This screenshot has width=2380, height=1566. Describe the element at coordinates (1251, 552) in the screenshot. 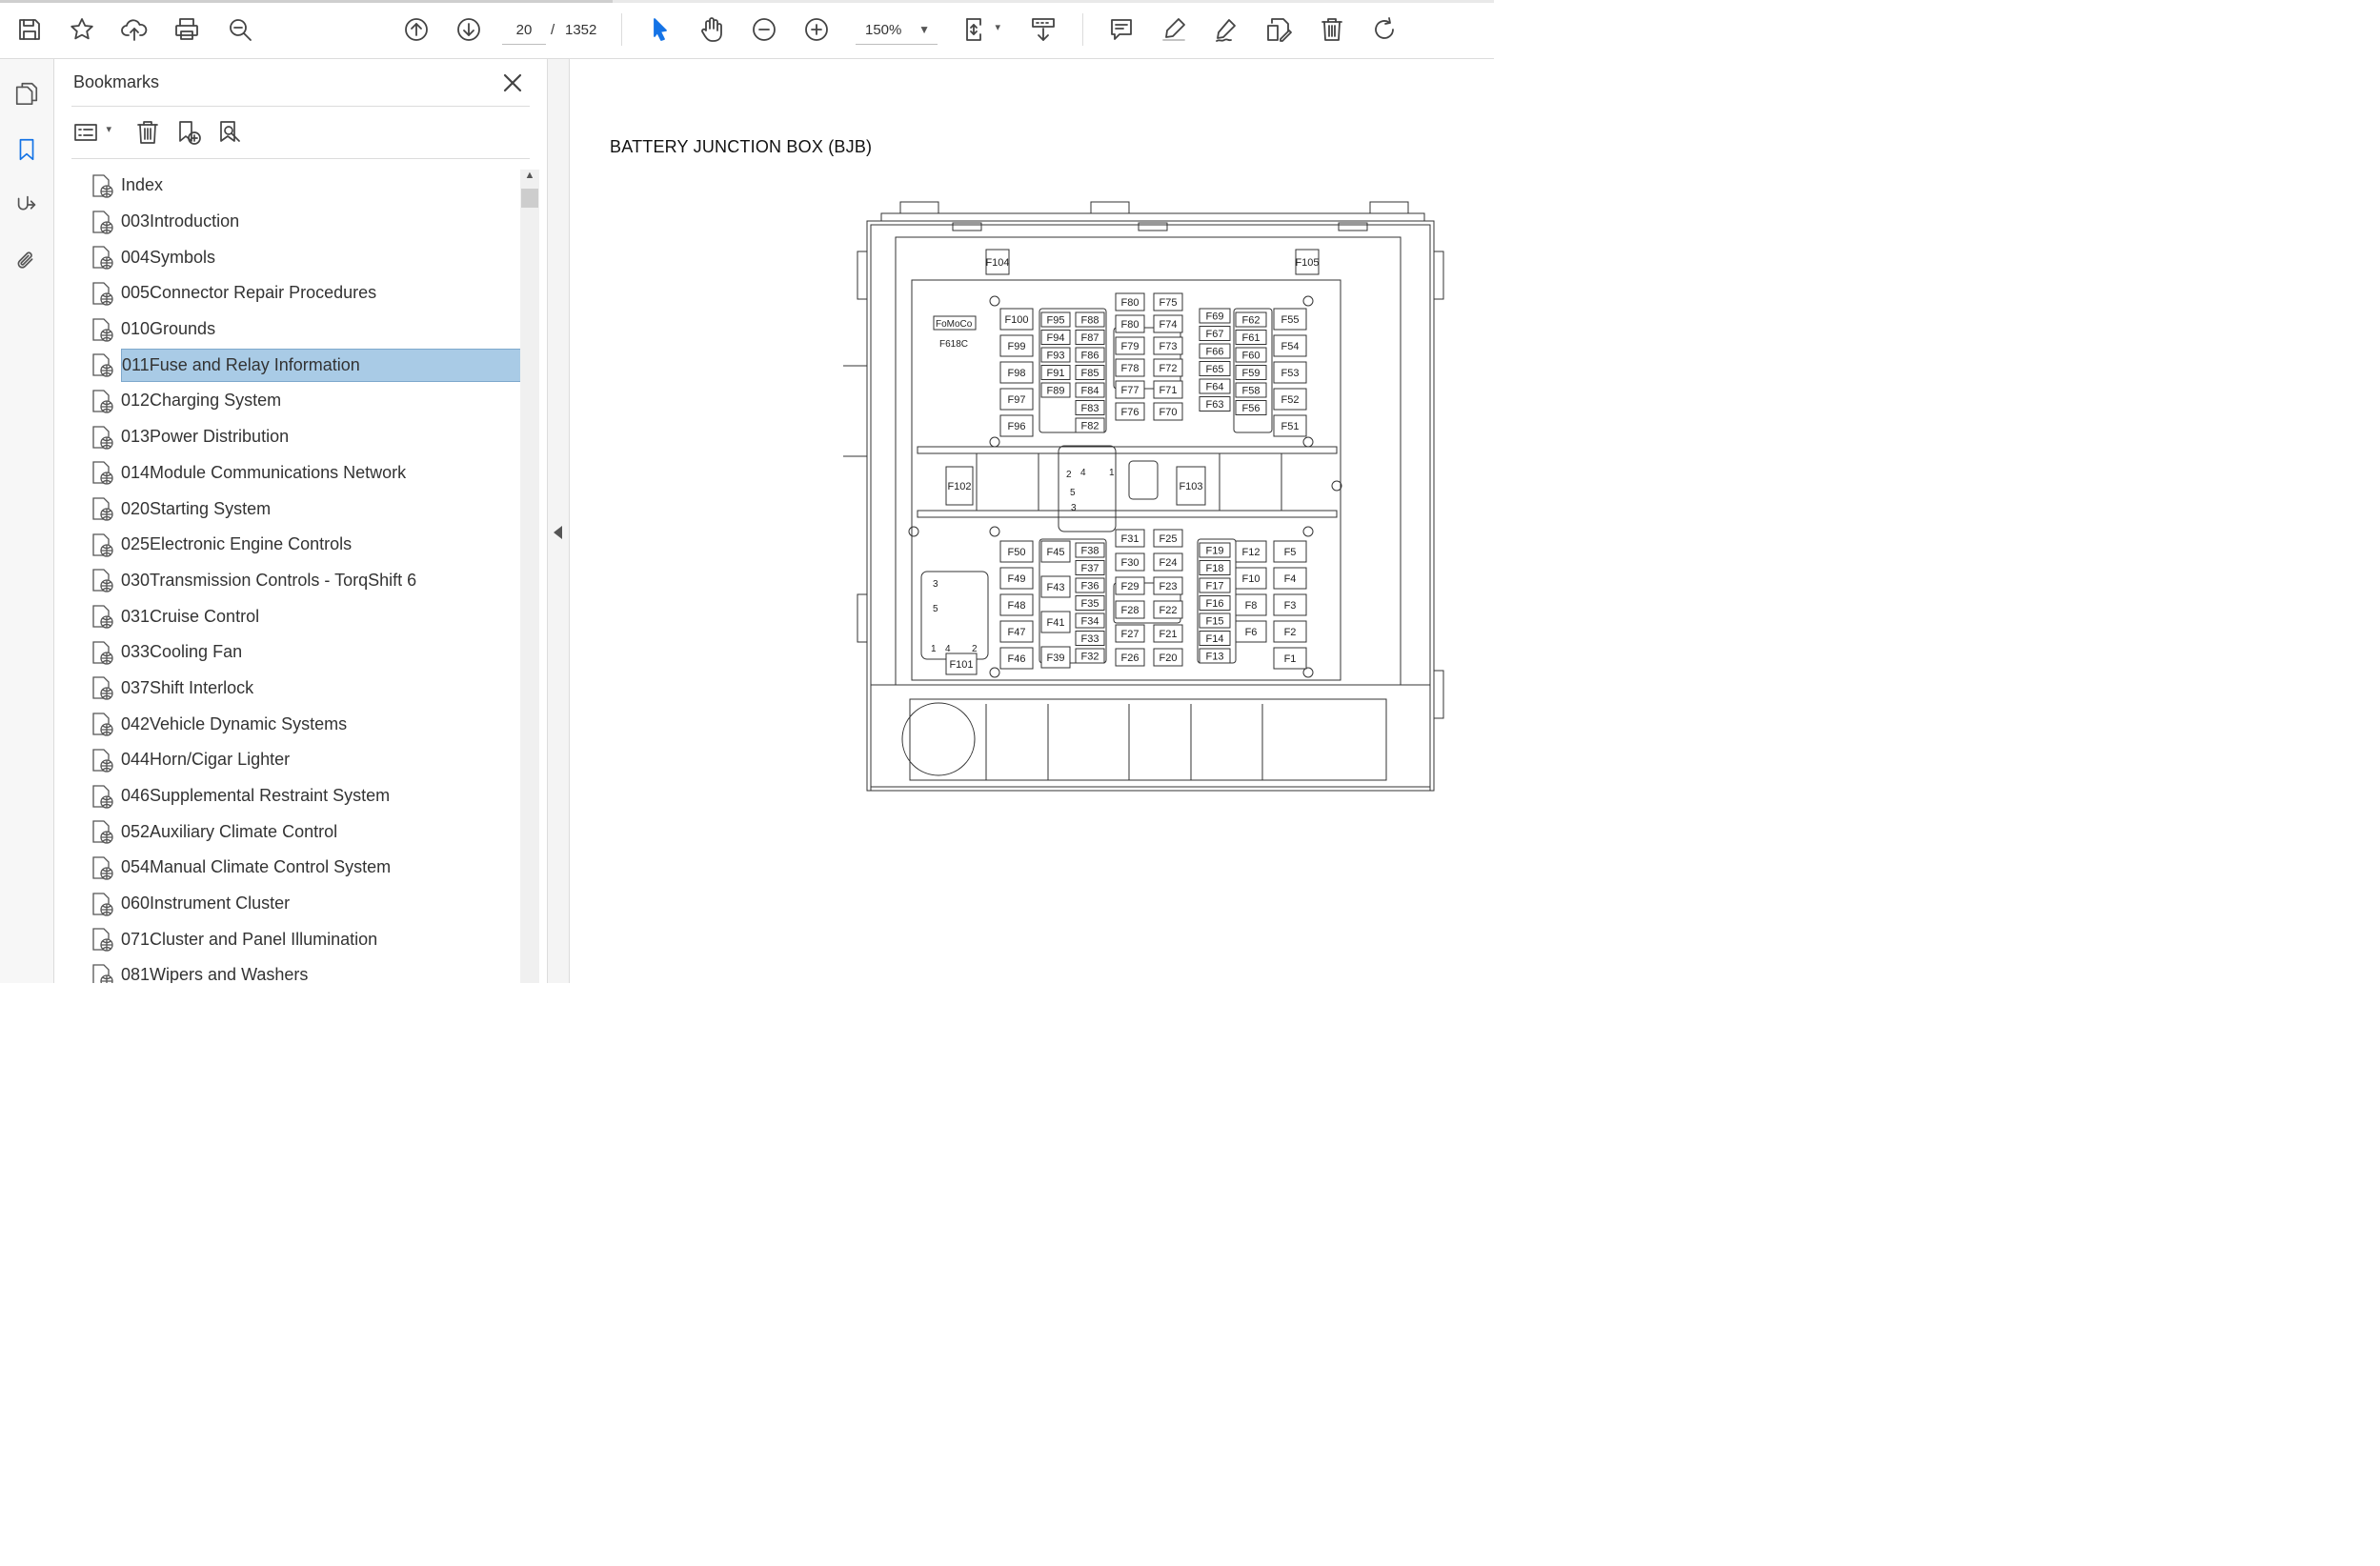

I see `fuse-label: F12` at that location.